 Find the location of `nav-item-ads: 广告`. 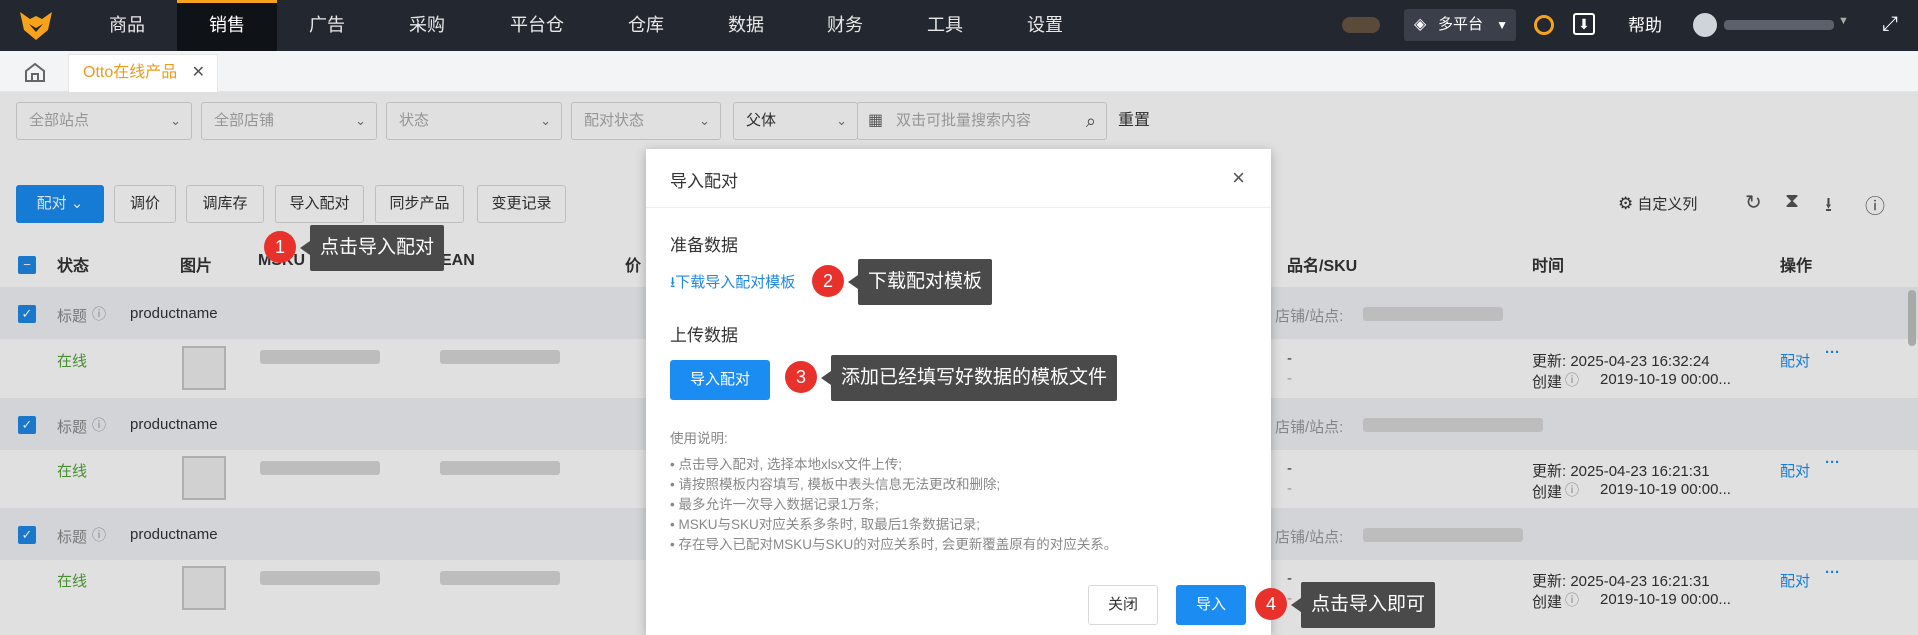

nav-item-ads: 广告 is located at coordinates (327, 25).